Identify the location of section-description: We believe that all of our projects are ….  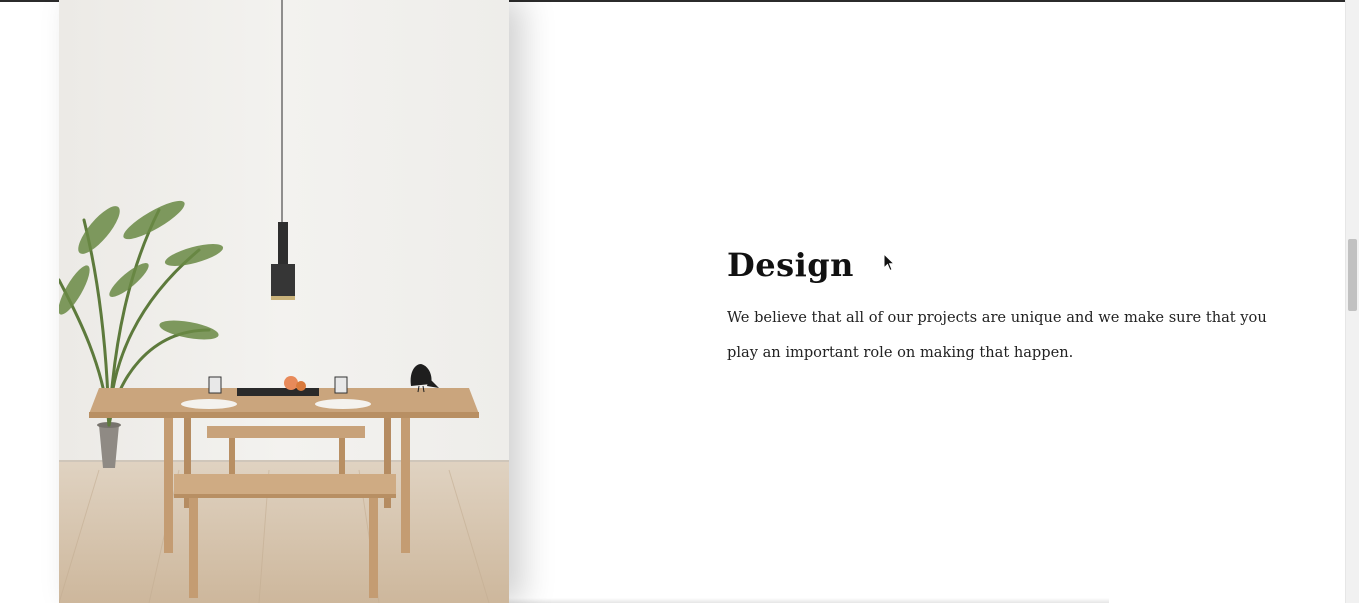
(997, 335).